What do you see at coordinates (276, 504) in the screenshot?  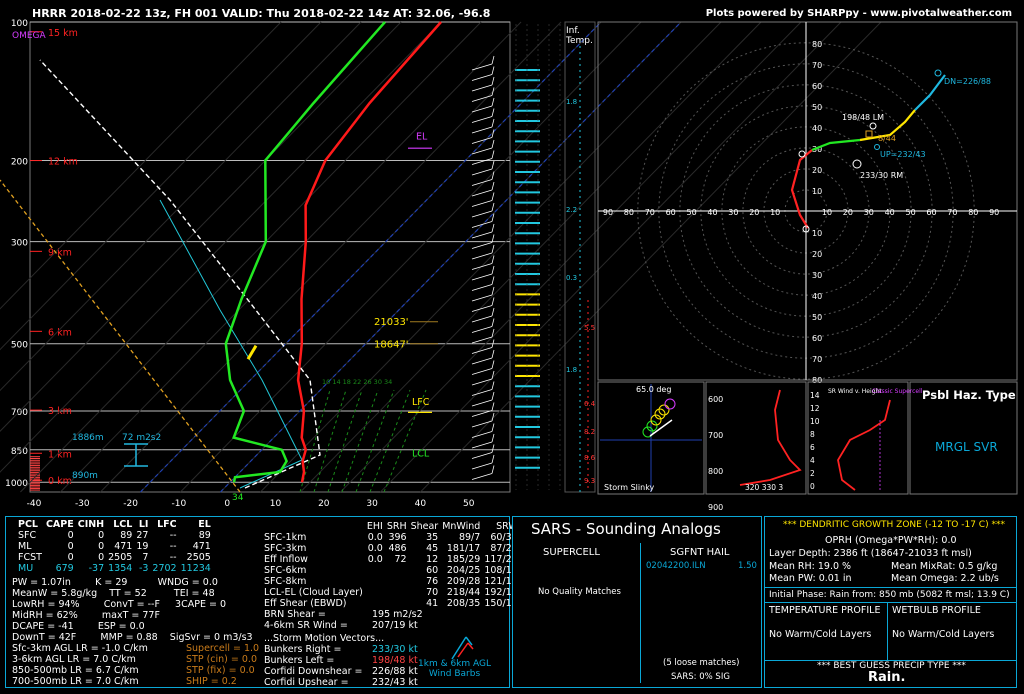 I see `temp-tick: 10` at bounding box center [276, 504].